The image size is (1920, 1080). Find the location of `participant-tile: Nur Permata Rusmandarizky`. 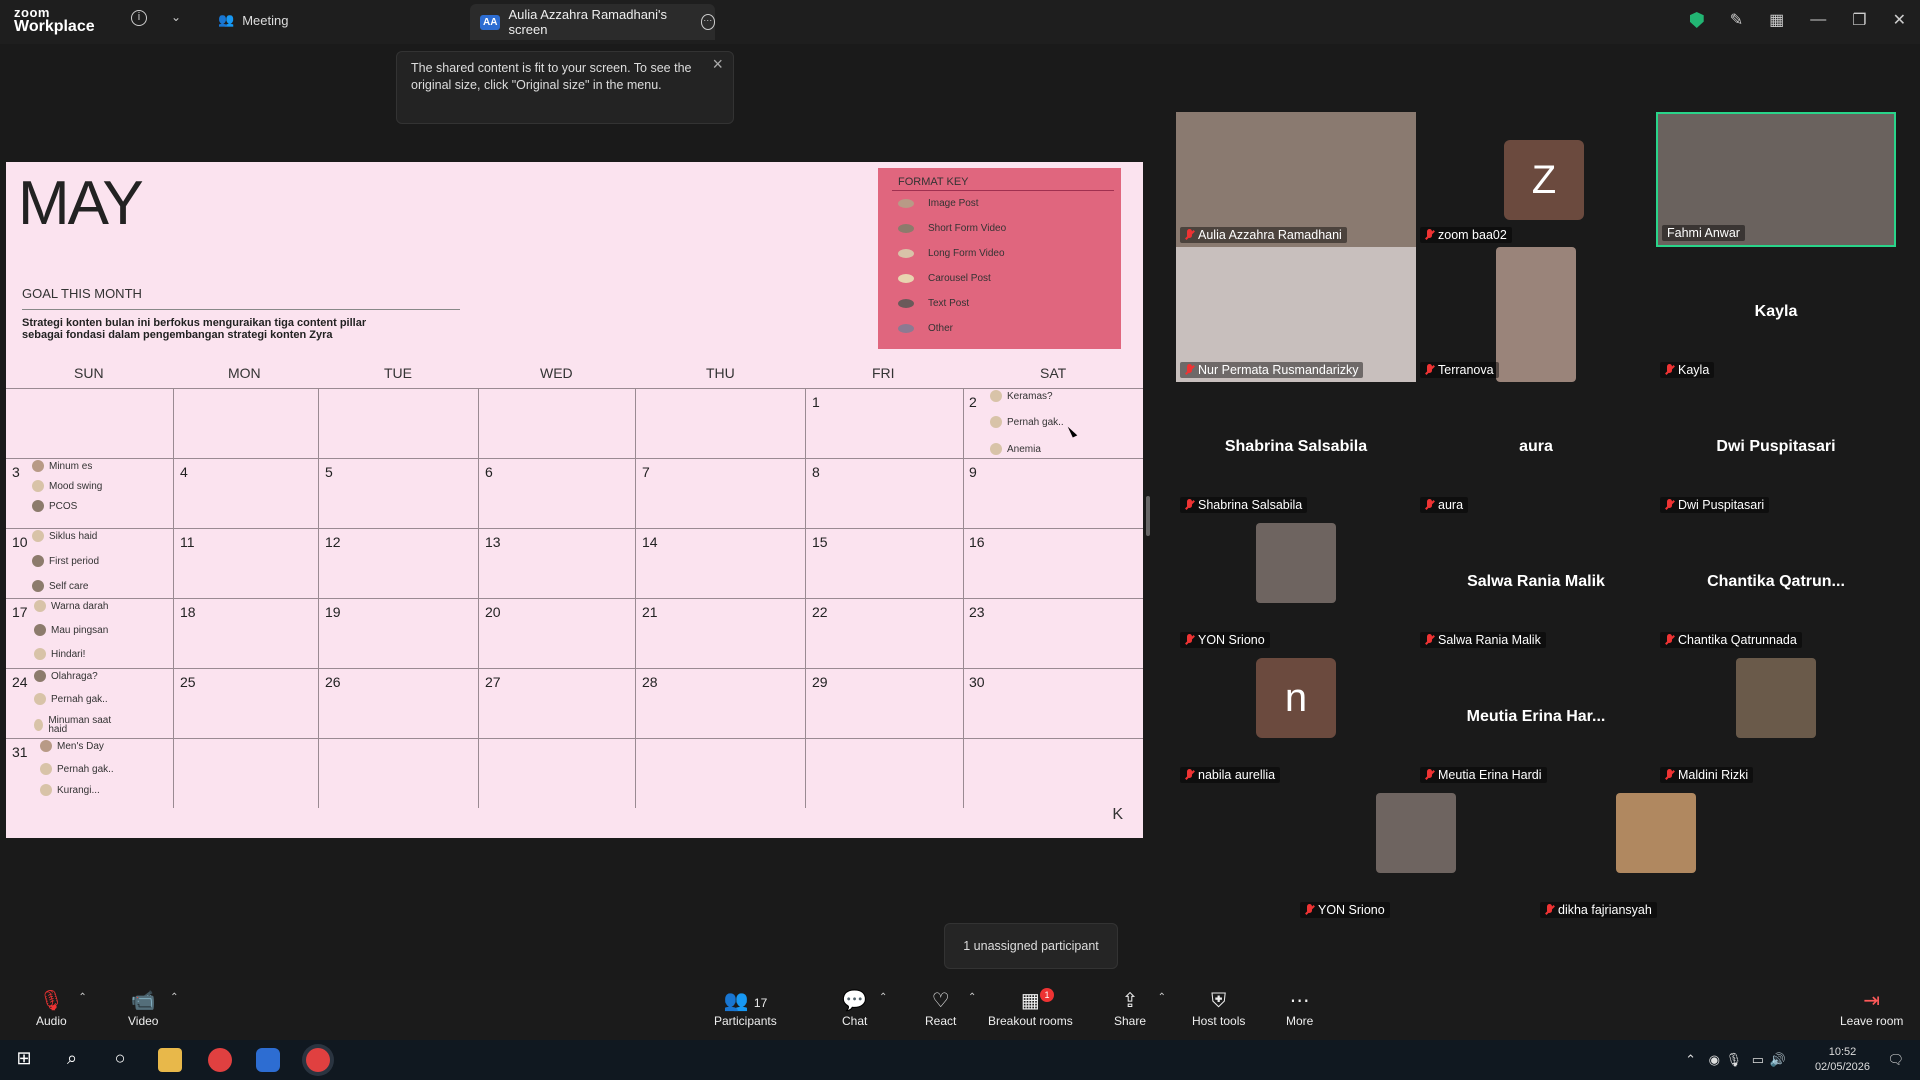

participant-tile: Nur Permata Rusmandarizky is located at coordinates (1296, 314).